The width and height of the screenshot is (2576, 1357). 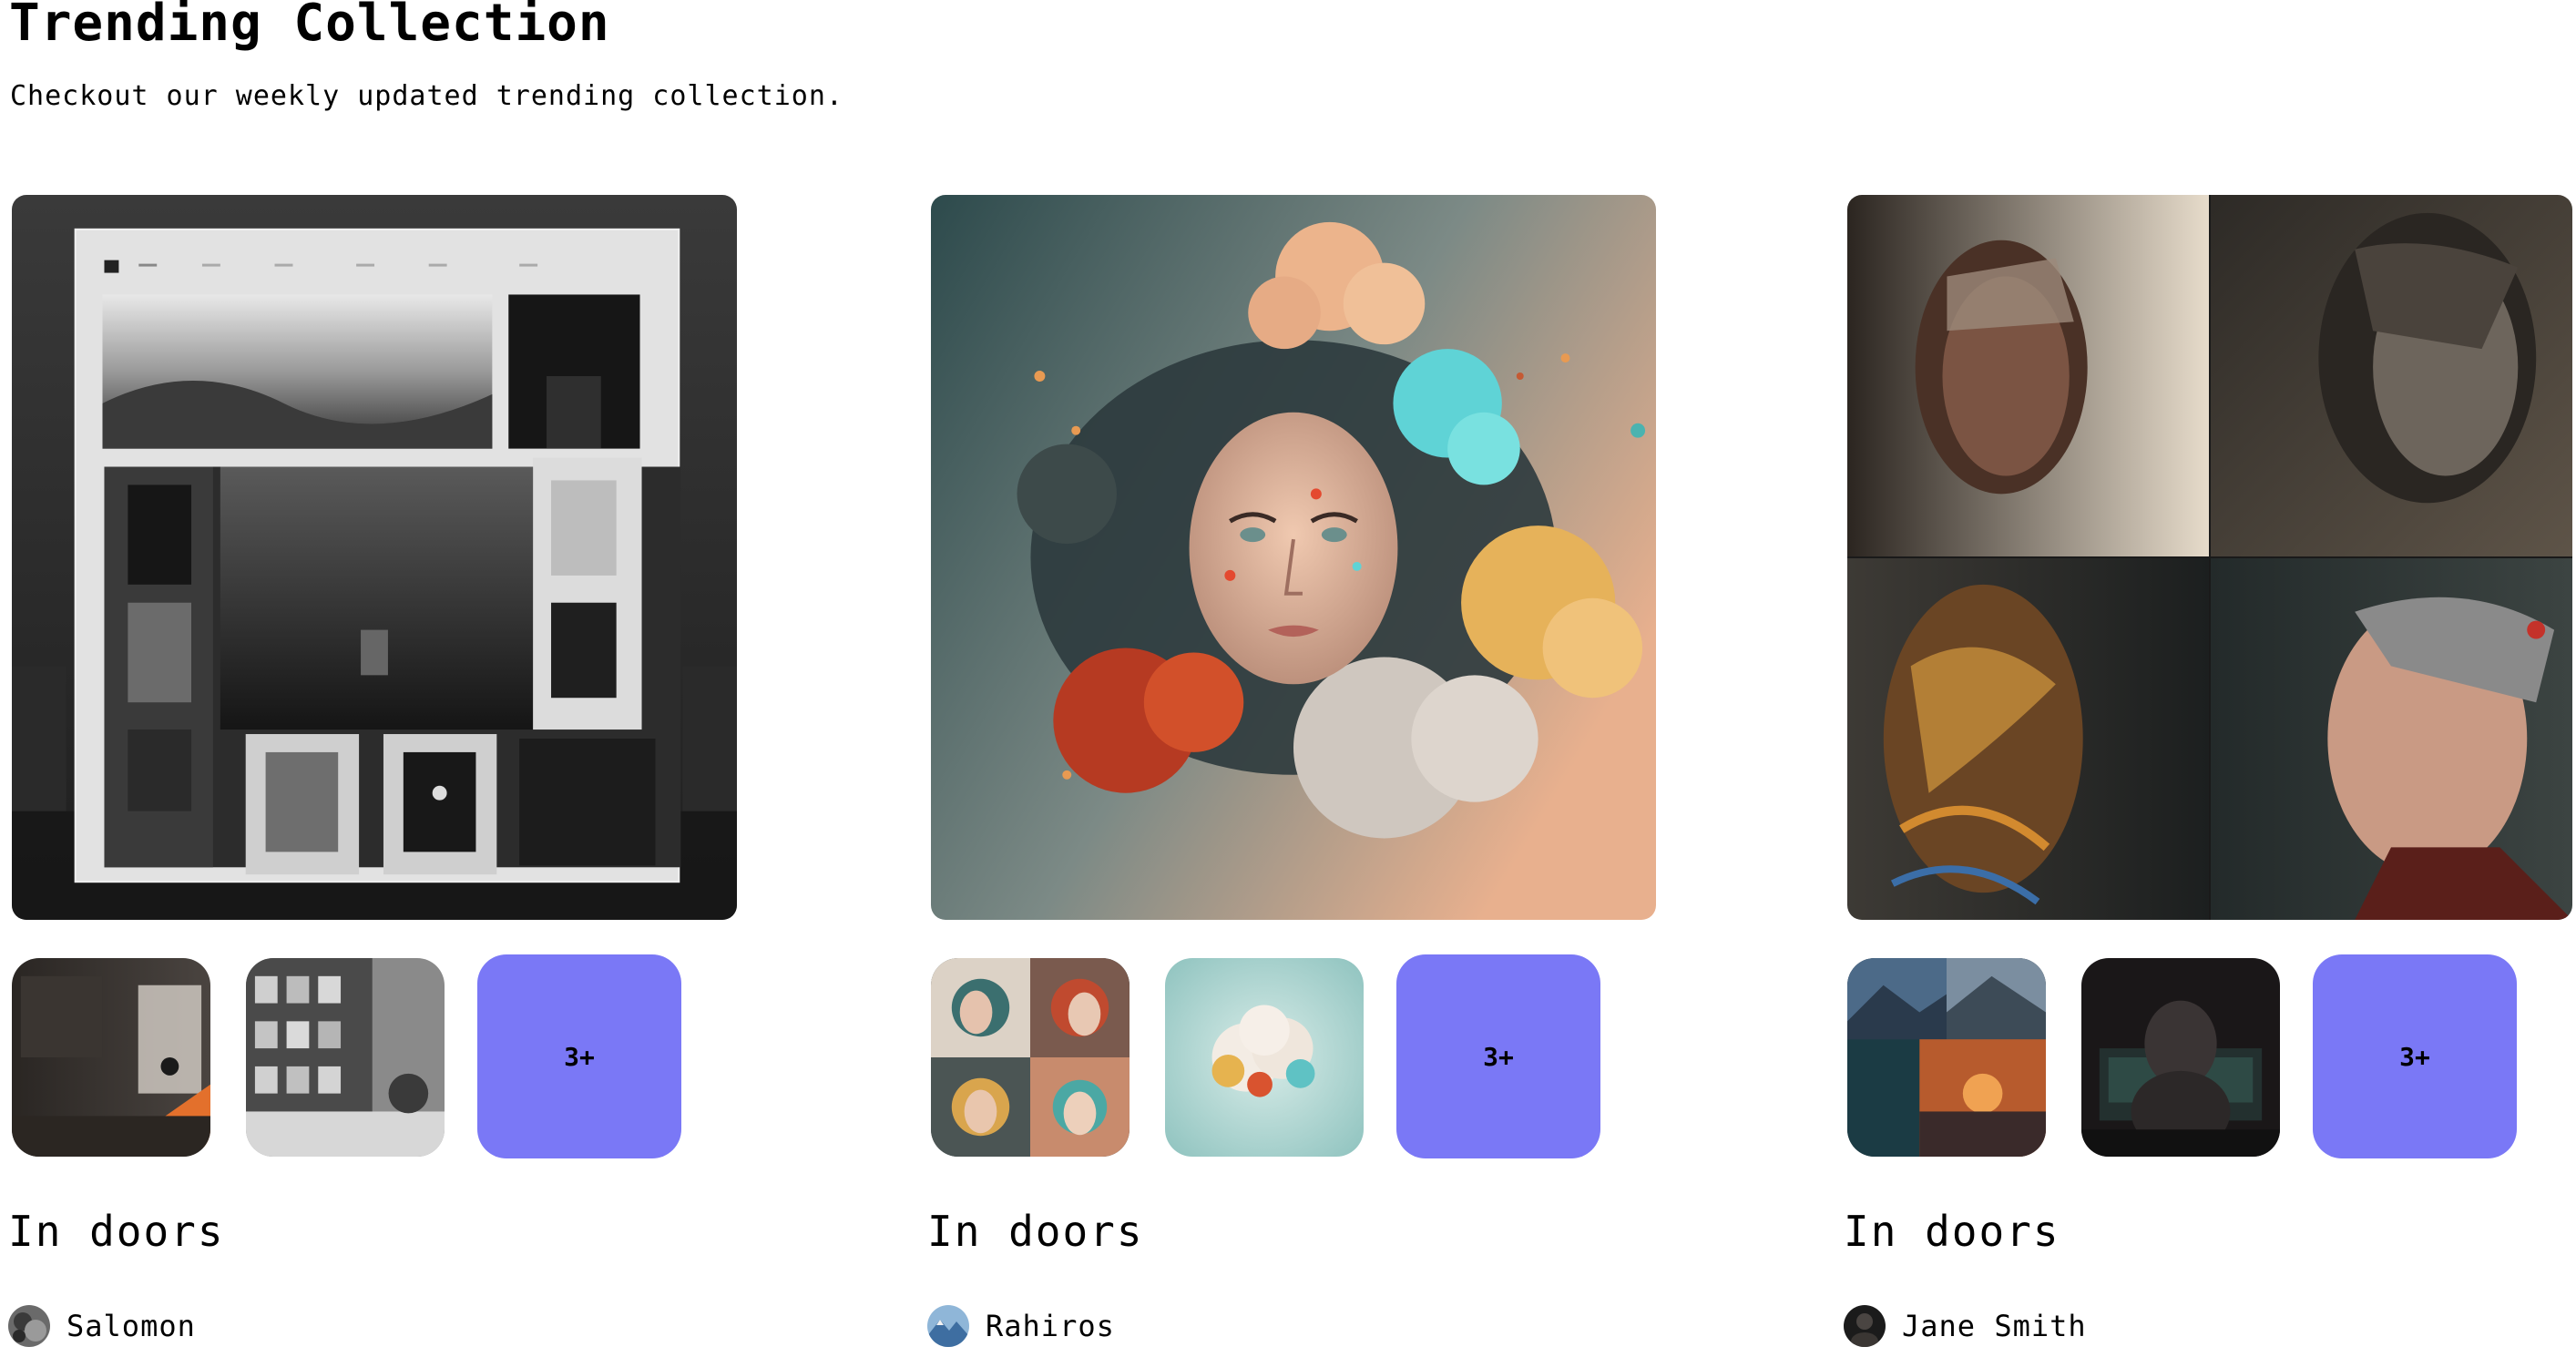 I want to click on creator-link: Salomon, so click(x=102, y=1326).